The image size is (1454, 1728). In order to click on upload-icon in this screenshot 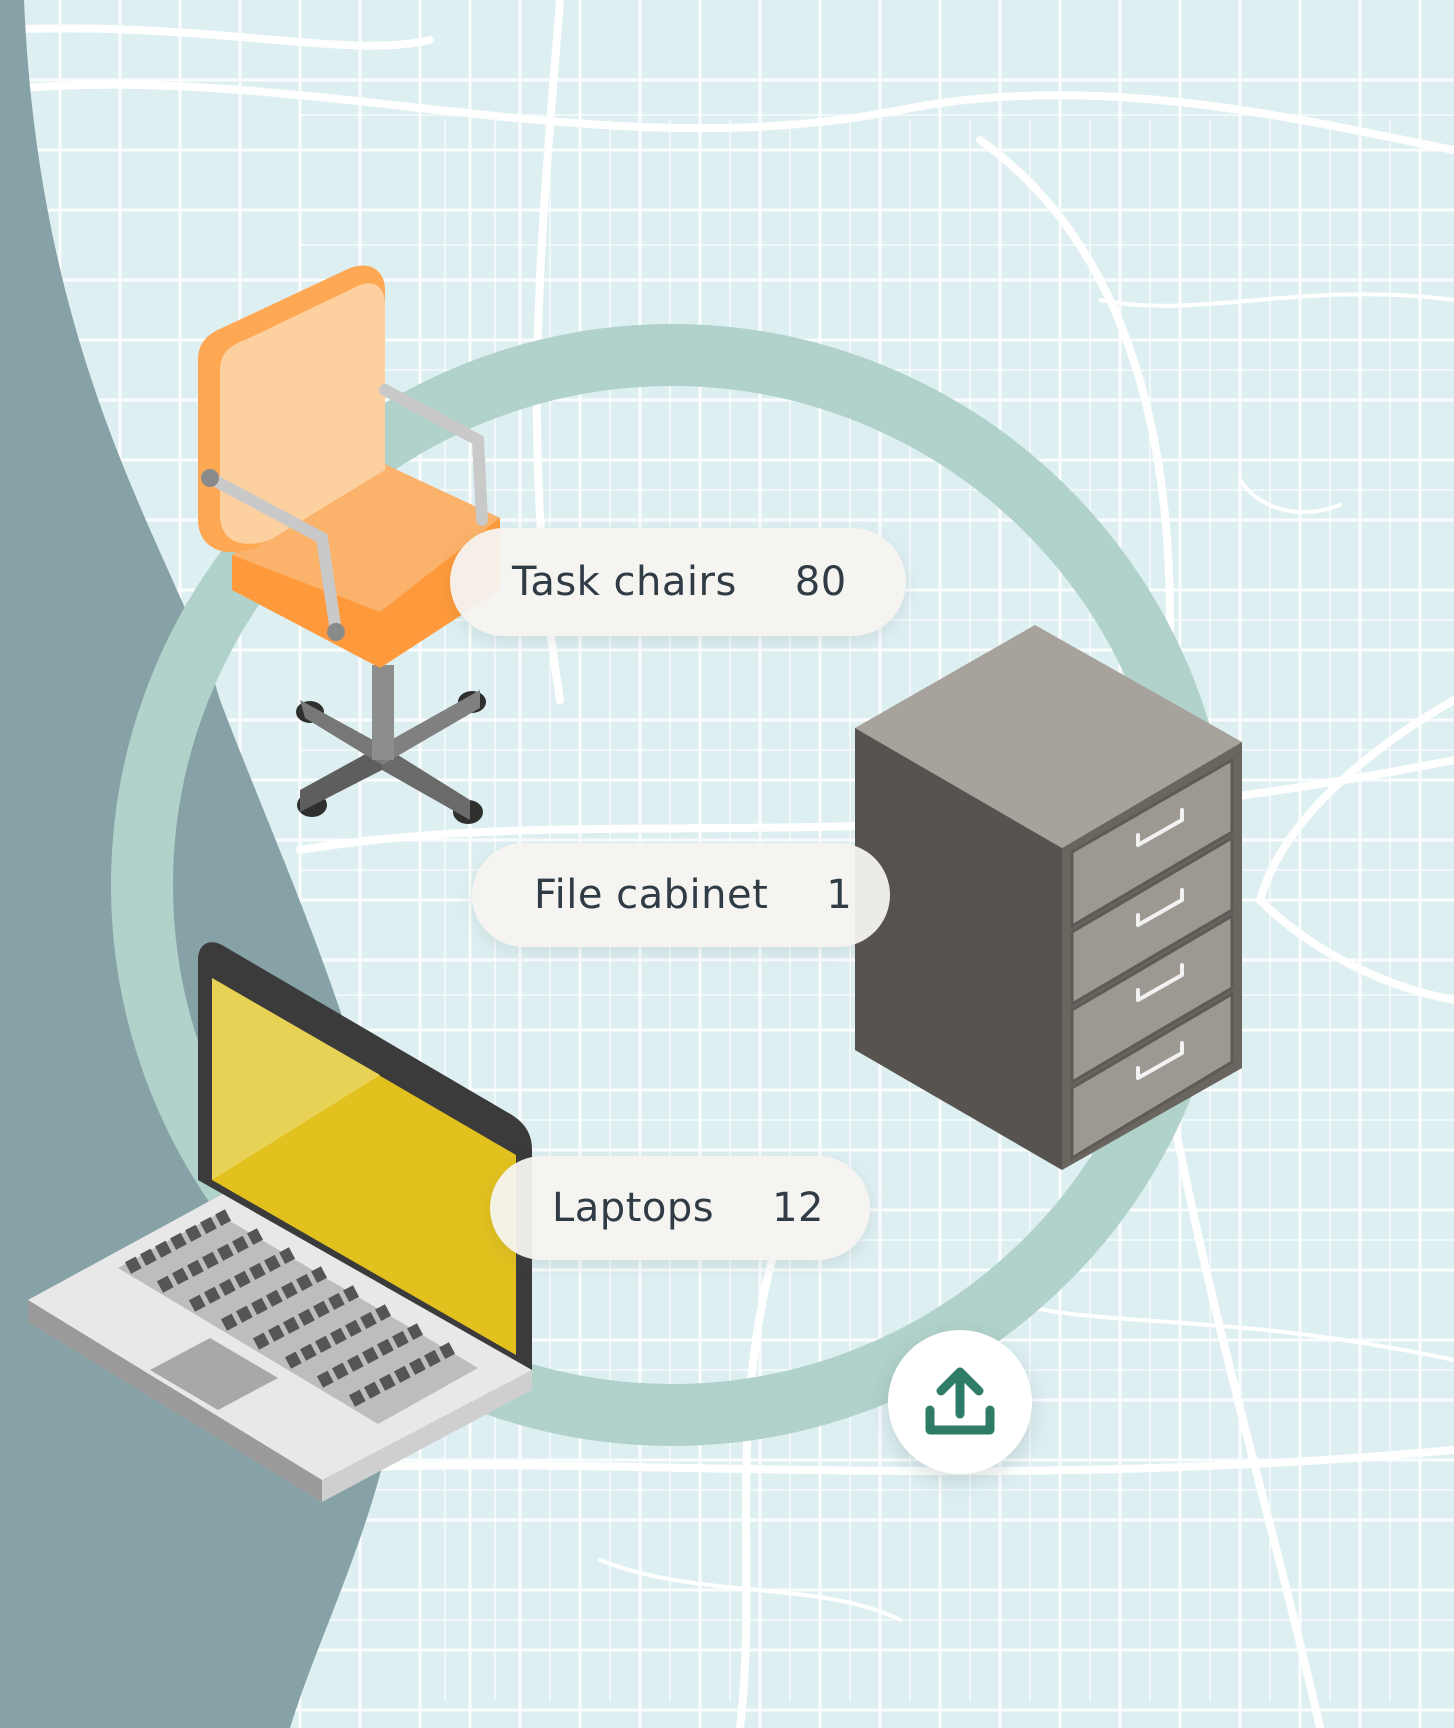, I will do `click(960, 1401)`.